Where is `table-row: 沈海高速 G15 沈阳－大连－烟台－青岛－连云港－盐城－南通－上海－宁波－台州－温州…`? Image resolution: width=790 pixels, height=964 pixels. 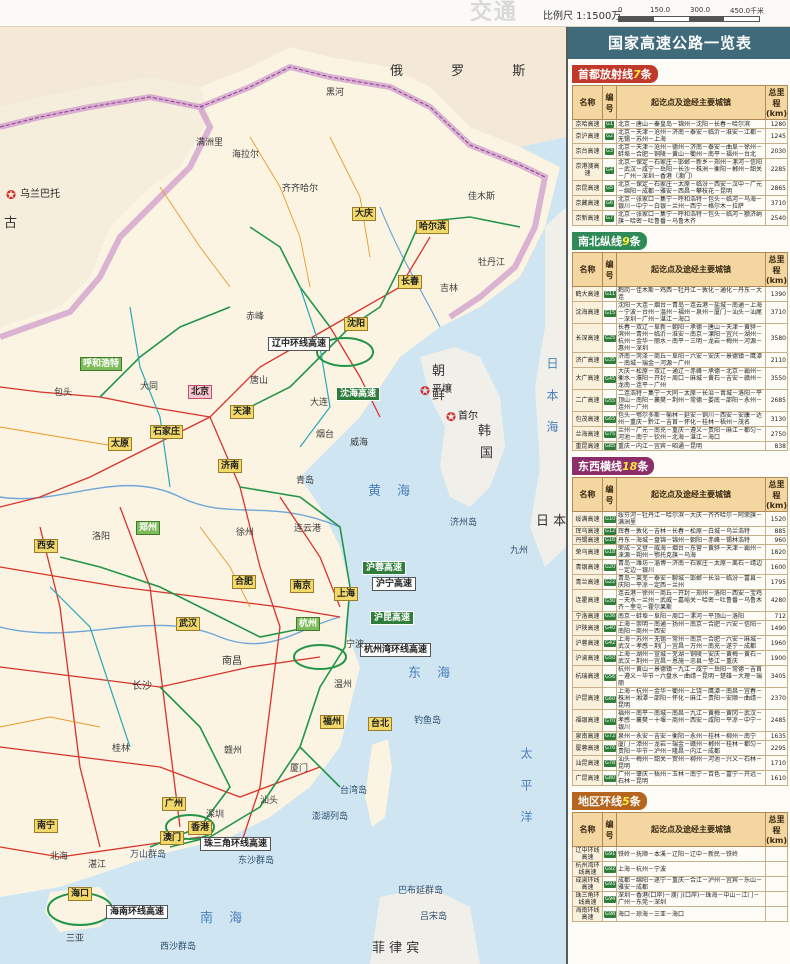
table-row: 沈海高速 G15 沈阳－大连－烟台－青岛－连云港－盐城－南通－上海－宁波－台州－温州… is located at coordinates (680, 312).